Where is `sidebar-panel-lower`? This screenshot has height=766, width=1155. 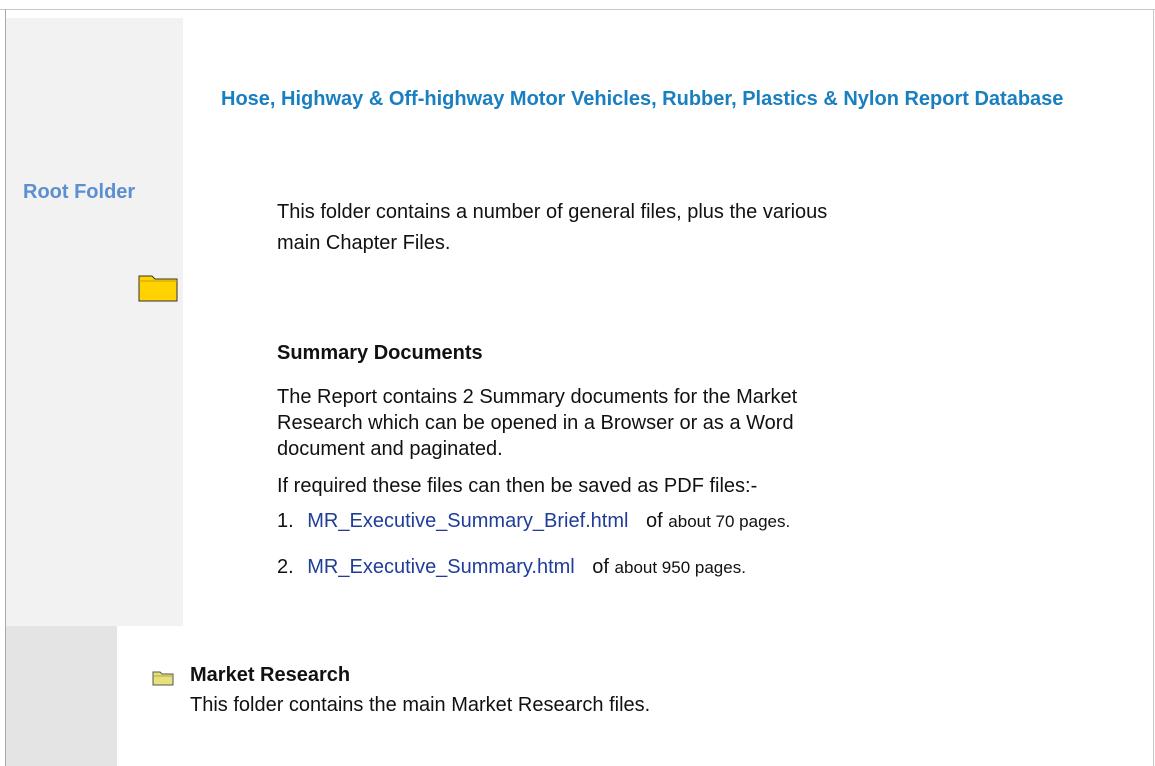 sidebar-panel-lower is located at coordinates (61, 696).